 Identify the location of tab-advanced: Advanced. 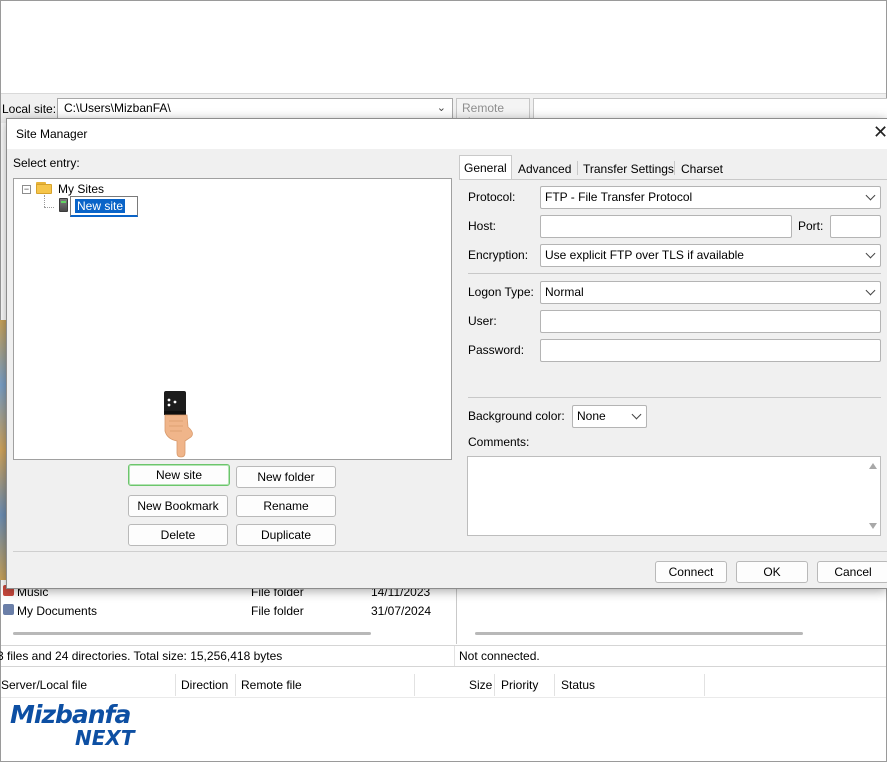
(544, 167).